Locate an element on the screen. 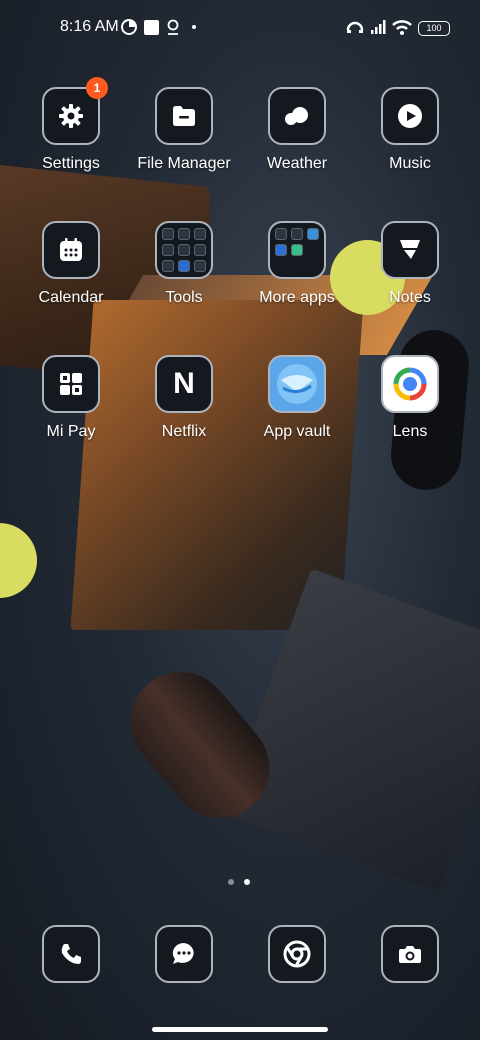 The height and width of the screenshot is (1040, 480). app-file-manager: File Manager is located at coordinates (184, 130).